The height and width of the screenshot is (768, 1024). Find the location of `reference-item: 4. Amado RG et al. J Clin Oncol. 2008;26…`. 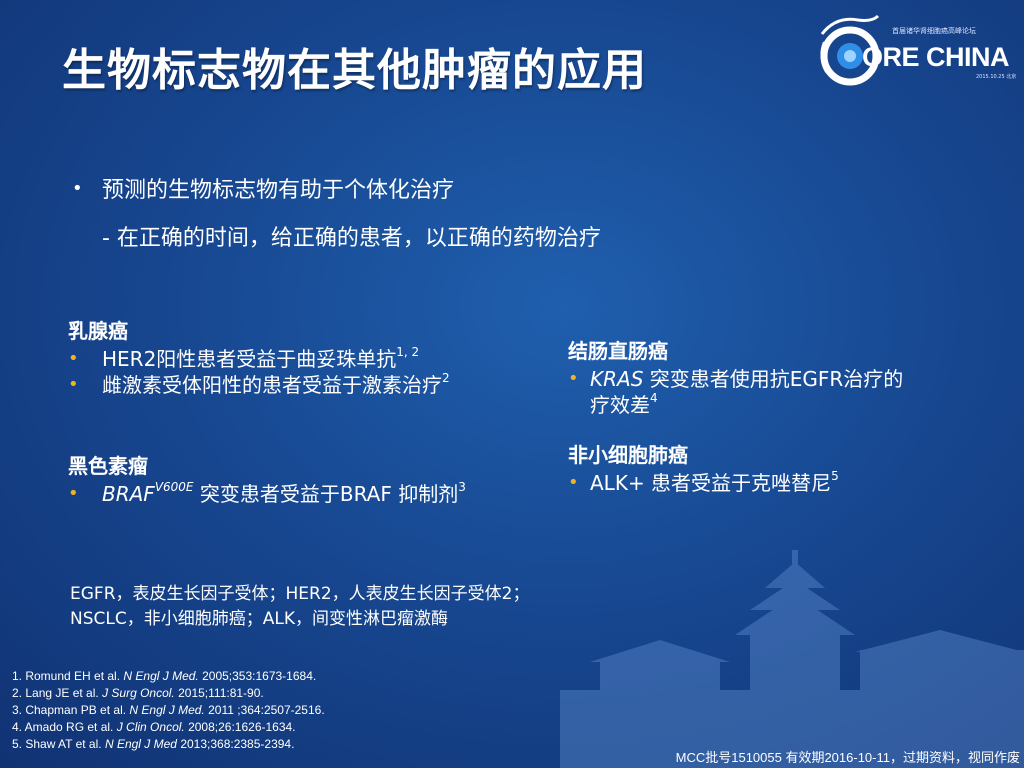

reference-item: 4. Amado RG et al. J Clin Oncol. 2008;26… is located at coordinates (168, 727).